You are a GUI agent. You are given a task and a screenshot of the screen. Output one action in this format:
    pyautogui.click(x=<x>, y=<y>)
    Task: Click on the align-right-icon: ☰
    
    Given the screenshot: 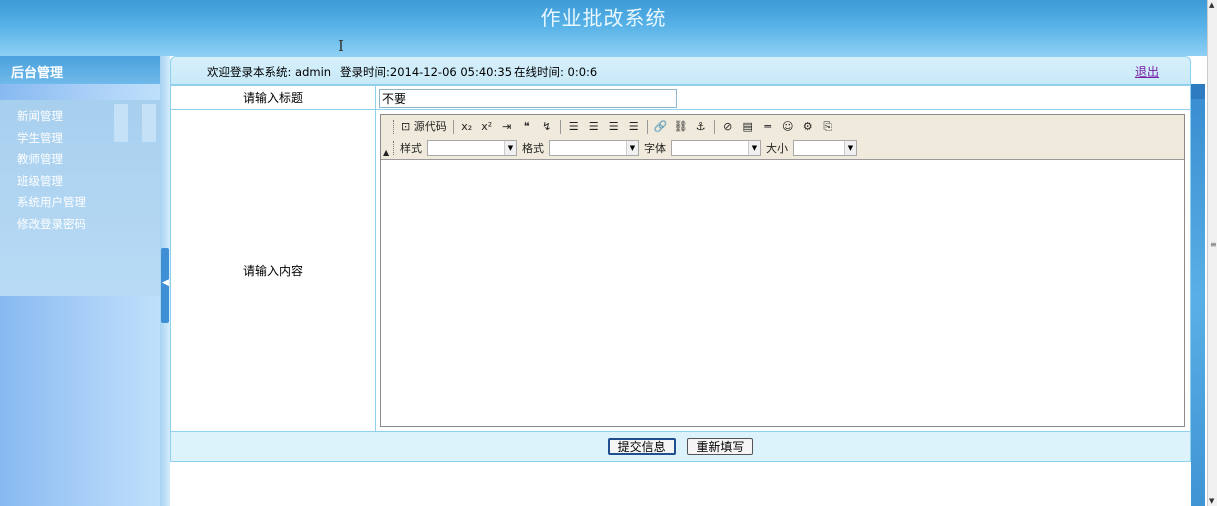 What is the action you would take?
    pyautogui.click(x=614, y=127)
    